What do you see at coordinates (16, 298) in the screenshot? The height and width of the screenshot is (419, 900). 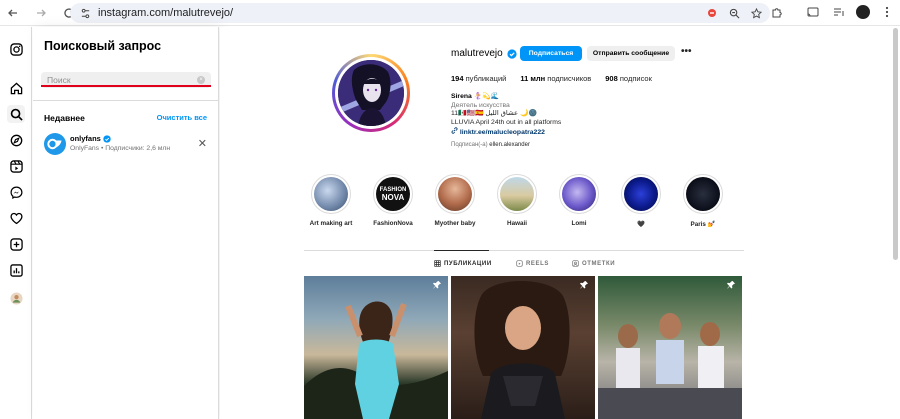 I see `profile-avatar-icon` at bounding box center [16, 298].